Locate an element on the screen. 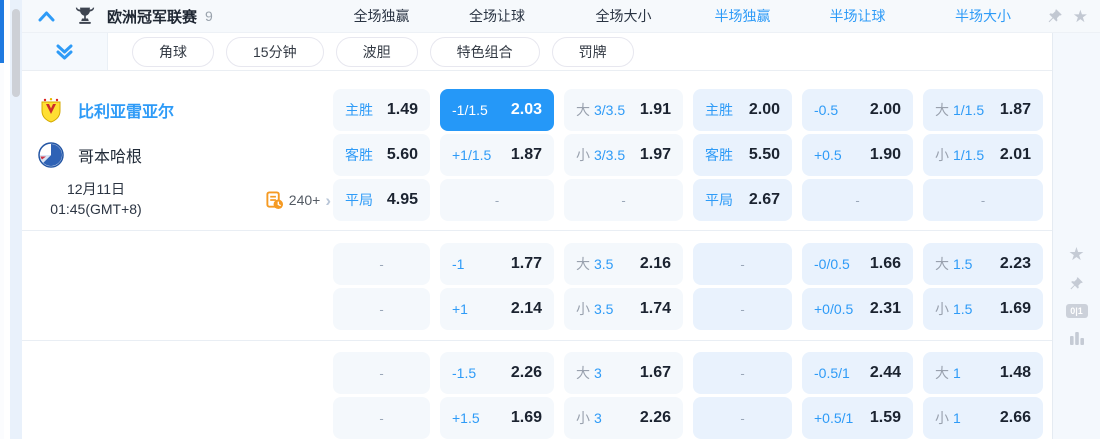  bet-line-label: -0/0.5 is located at coordinates (832, 264).